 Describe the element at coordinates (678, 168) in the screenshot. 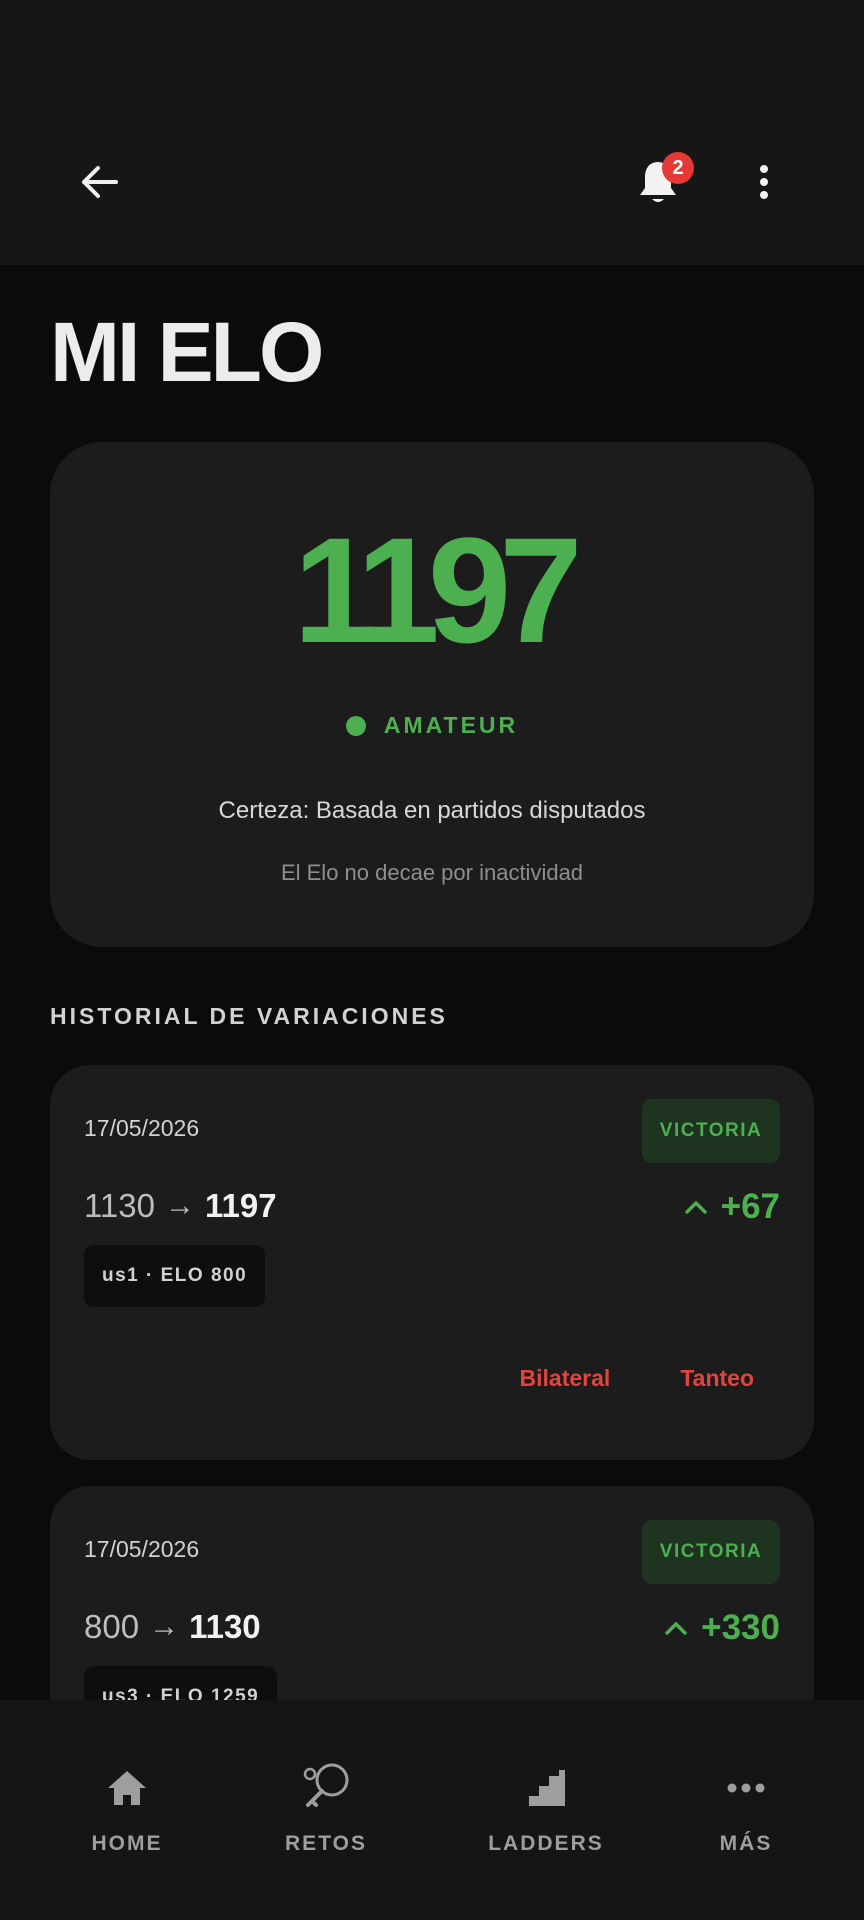

I see `notification-count-badge: 2` at that location.